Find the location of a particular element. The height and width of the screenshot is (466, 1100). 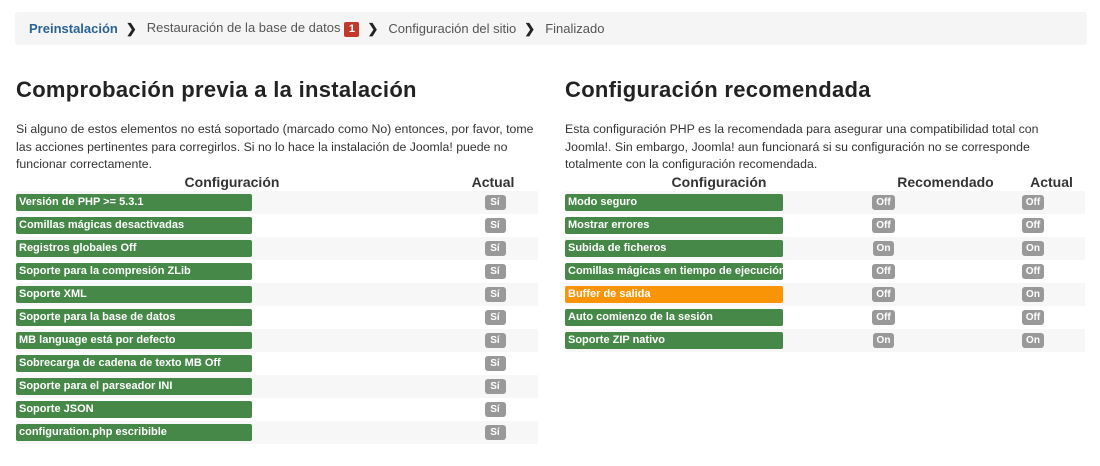

table-row: Mostrar errores Off Off is located at coordinates (825, 225).